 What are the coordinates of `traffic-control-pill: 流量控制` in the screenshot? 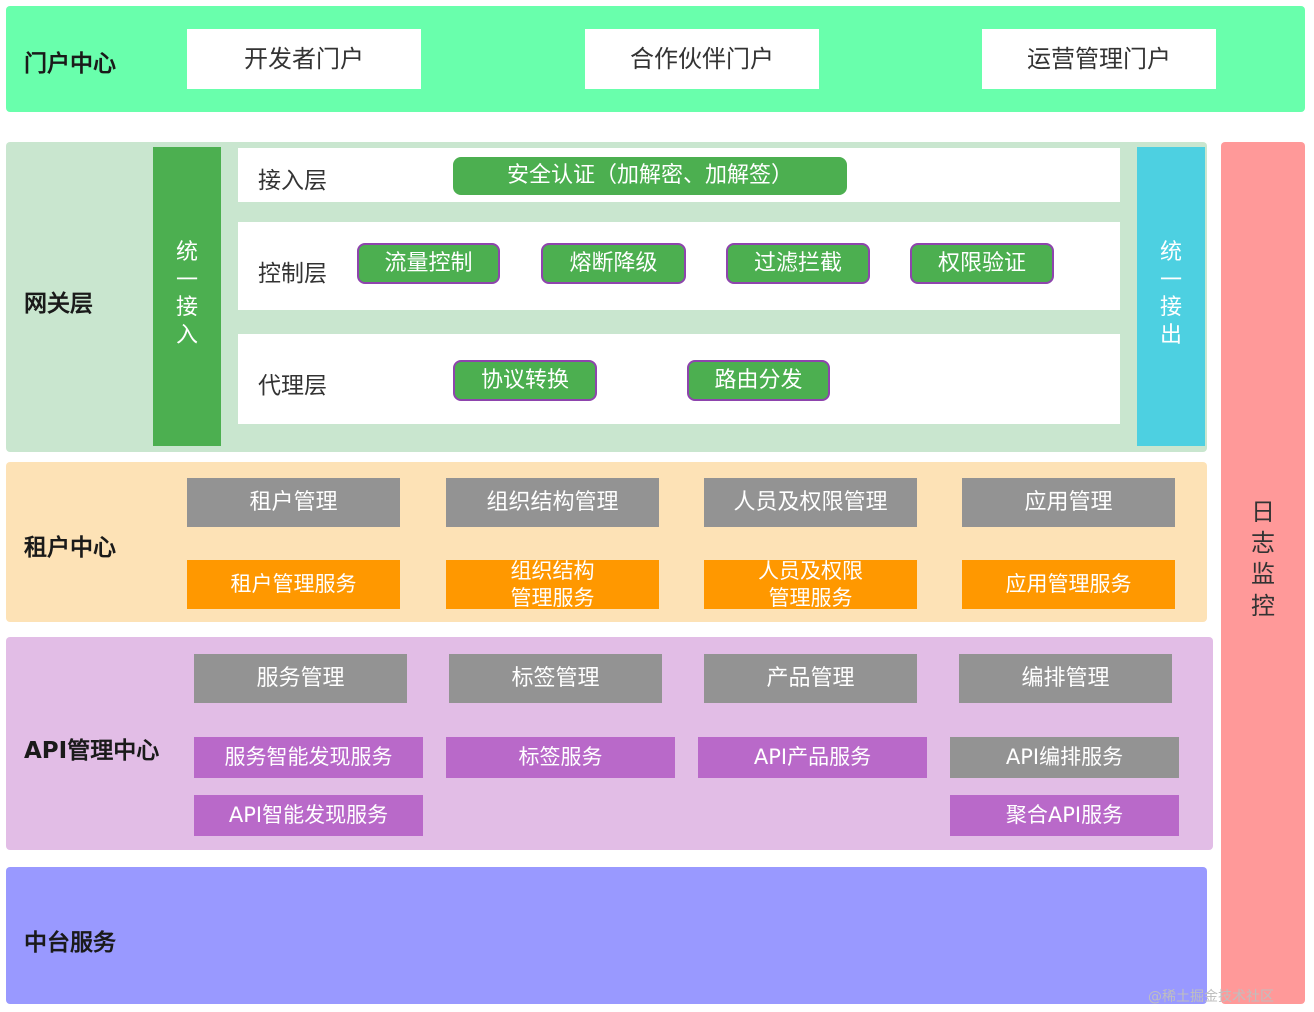 It's located at (428, 263).